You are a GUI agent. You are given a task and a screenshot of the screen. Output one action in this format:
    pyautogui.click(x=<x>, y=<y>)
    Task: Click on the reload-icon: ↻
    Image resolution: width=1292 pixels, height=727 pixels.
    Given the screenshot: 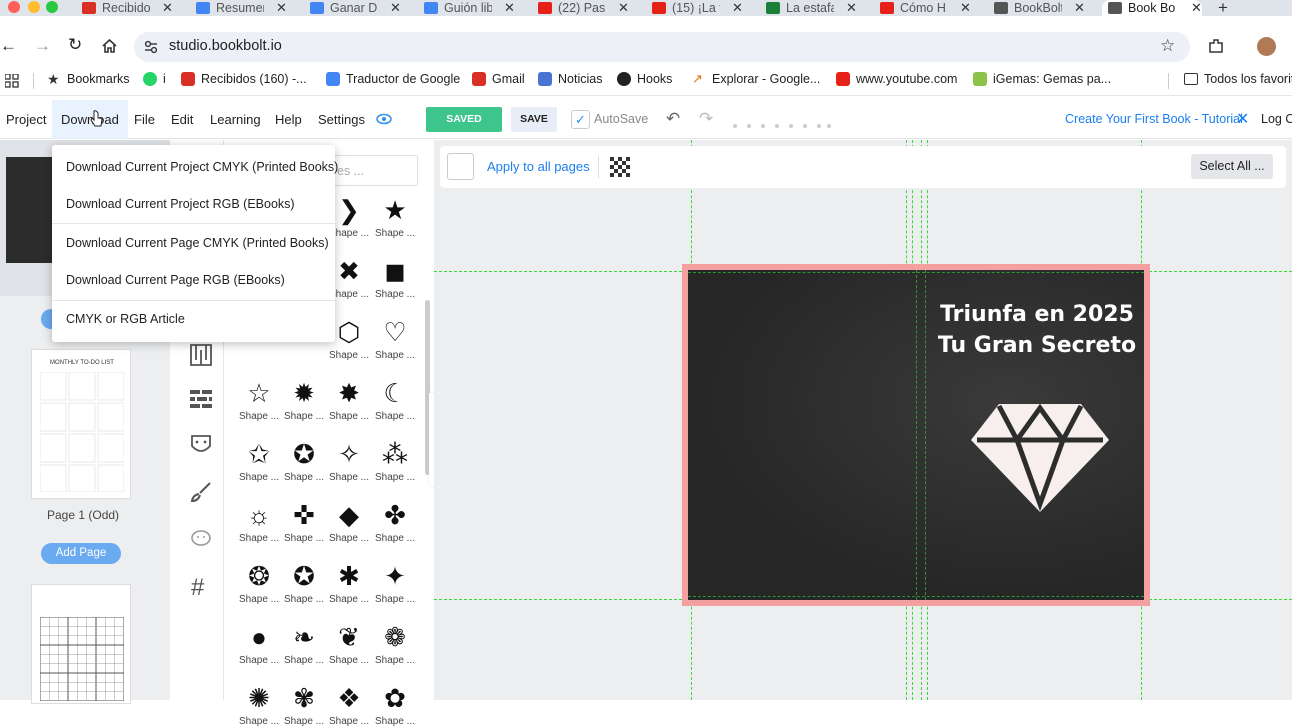 What is the action you would take?
    pyautogui.click(x=75, y=45)
    